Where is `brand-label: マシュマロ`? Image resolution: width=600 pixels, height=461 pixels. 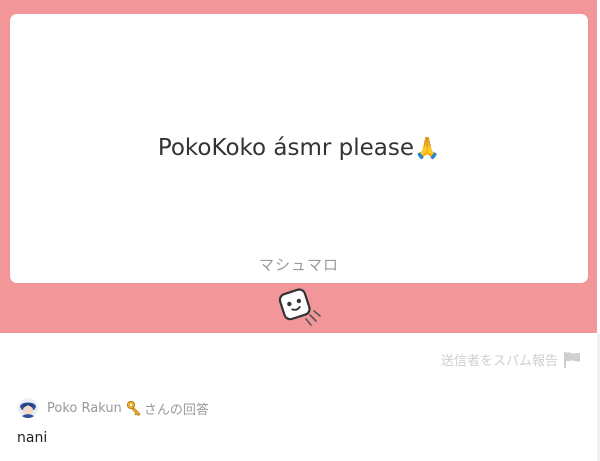
brand-label: マシュマロ is located at coordinates (298, 265).